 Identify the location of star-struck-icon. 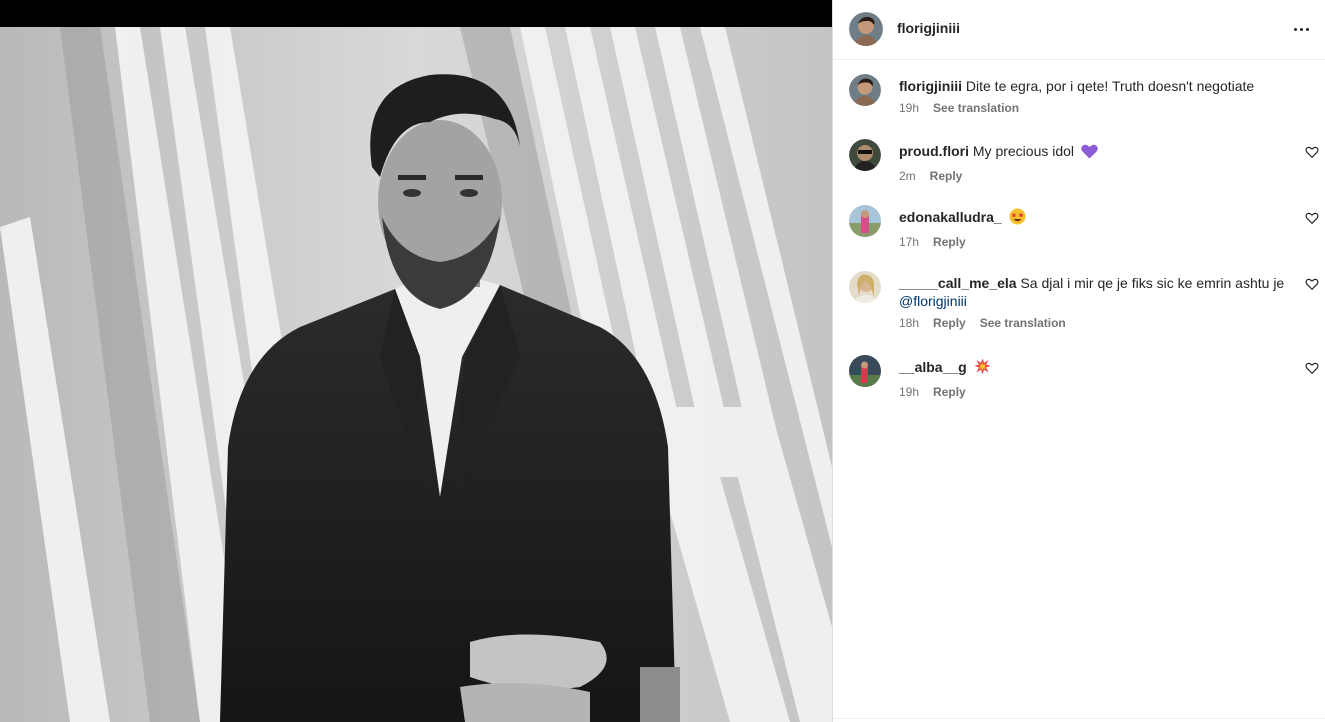
(1017, 218).